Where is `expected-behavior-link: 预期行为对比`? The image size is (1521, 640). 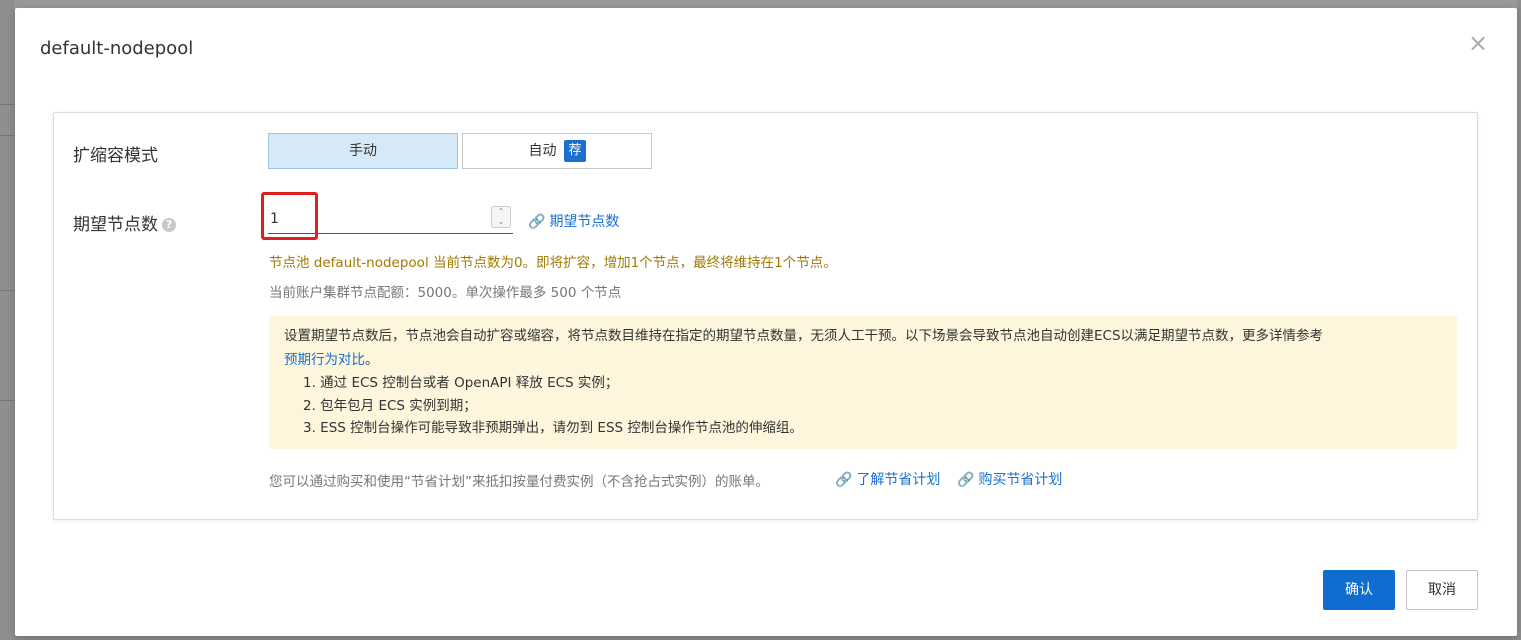
expected-behavior-link: 预期行为对比 is located at coordinates (324, 360).